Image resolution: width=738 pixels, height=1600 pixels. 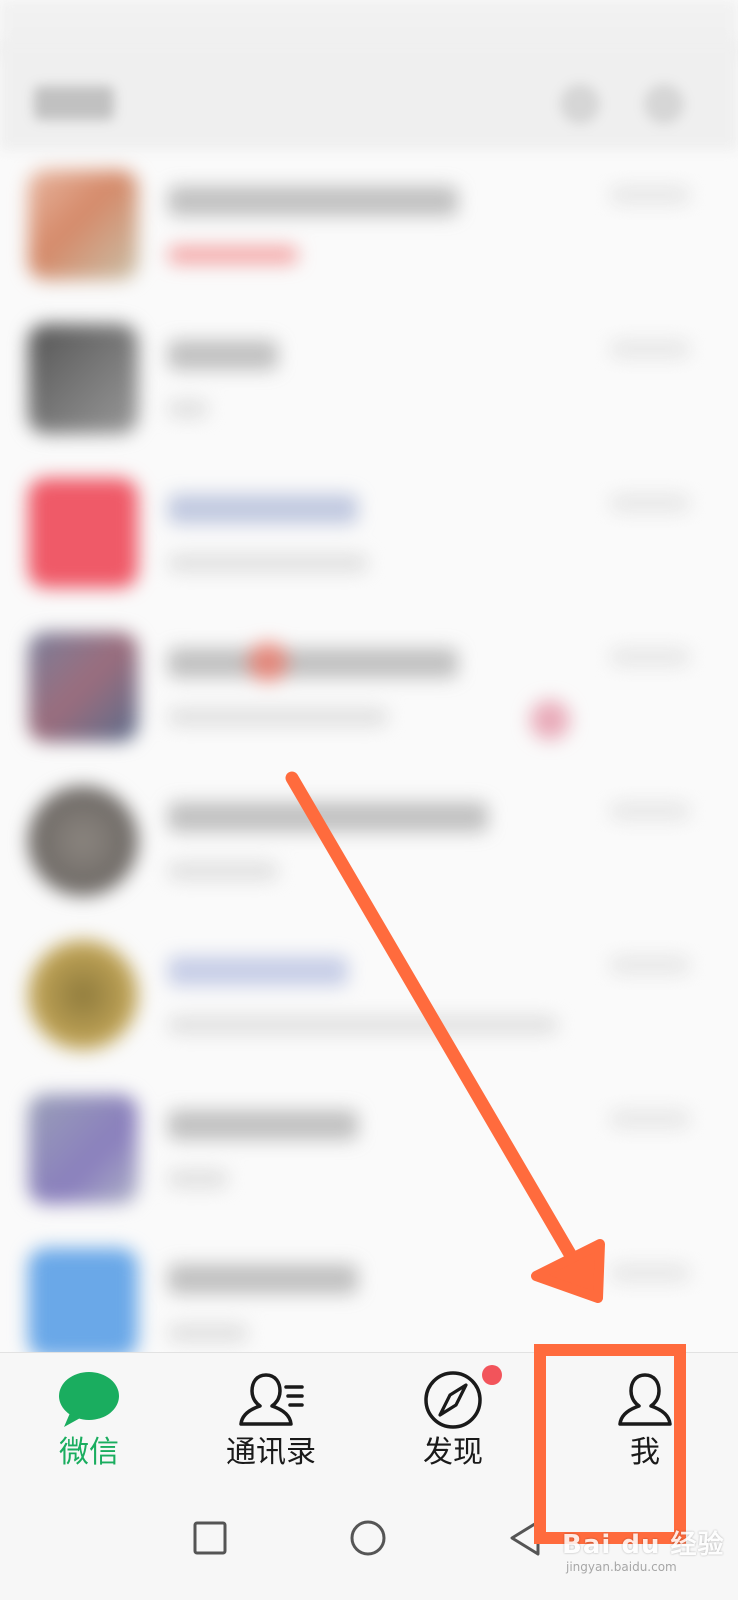 What do you see at coordinates (621, 1567) in the screenshot?
I see `watermark-url: jingyan.baidu.com` at bounding box center [621, 1567].